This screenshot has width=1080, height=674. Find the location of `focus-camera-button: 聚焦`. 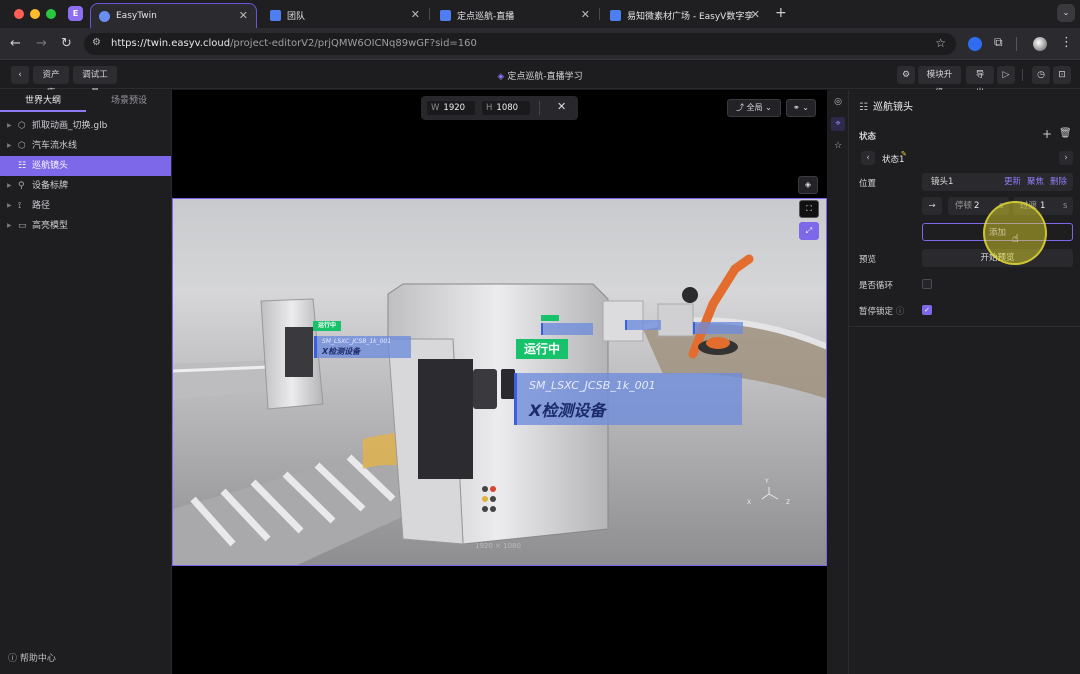

focus-camera-button: 聚焦 is located at coordinates (1035, 182).